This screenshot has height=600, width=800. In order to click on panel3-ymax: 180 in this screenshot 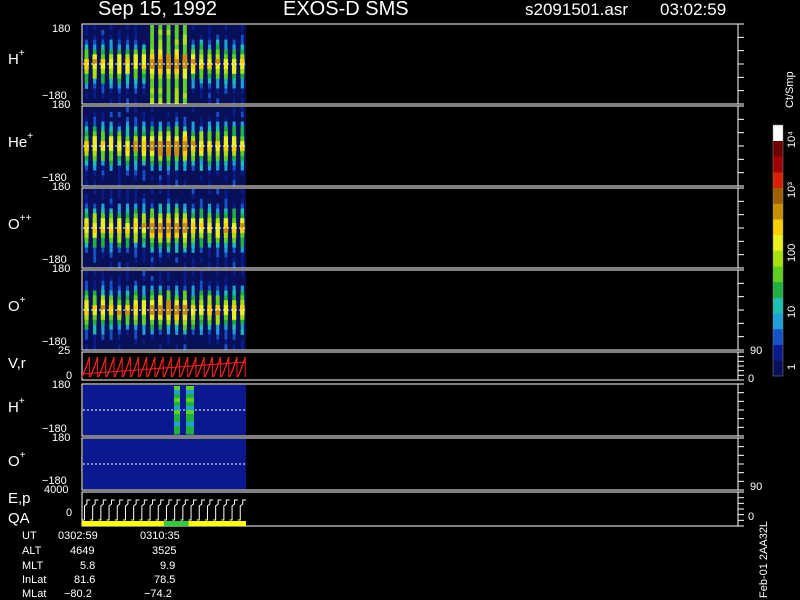, I will do `click(61, 187)`.